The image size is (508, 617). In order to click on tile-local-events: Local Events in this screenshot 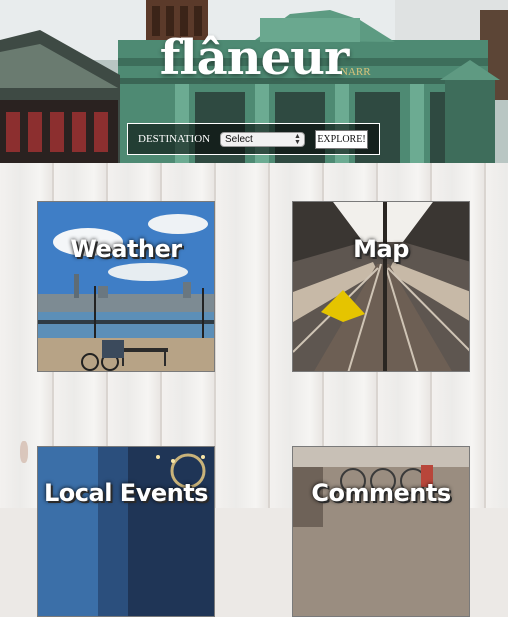, I will do `click(126, 531)`.